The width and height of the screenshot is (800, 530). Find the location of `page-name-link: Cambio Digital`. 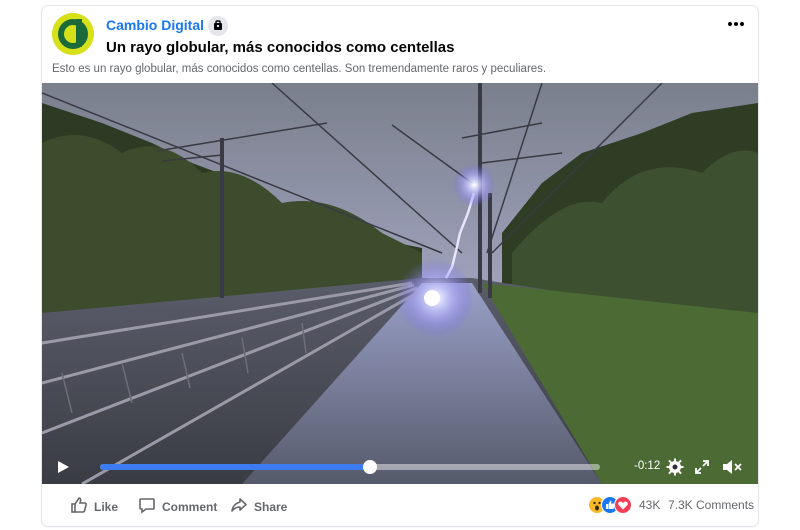

page-name-link: Cambio Digital is located at coordinates (155, 25).